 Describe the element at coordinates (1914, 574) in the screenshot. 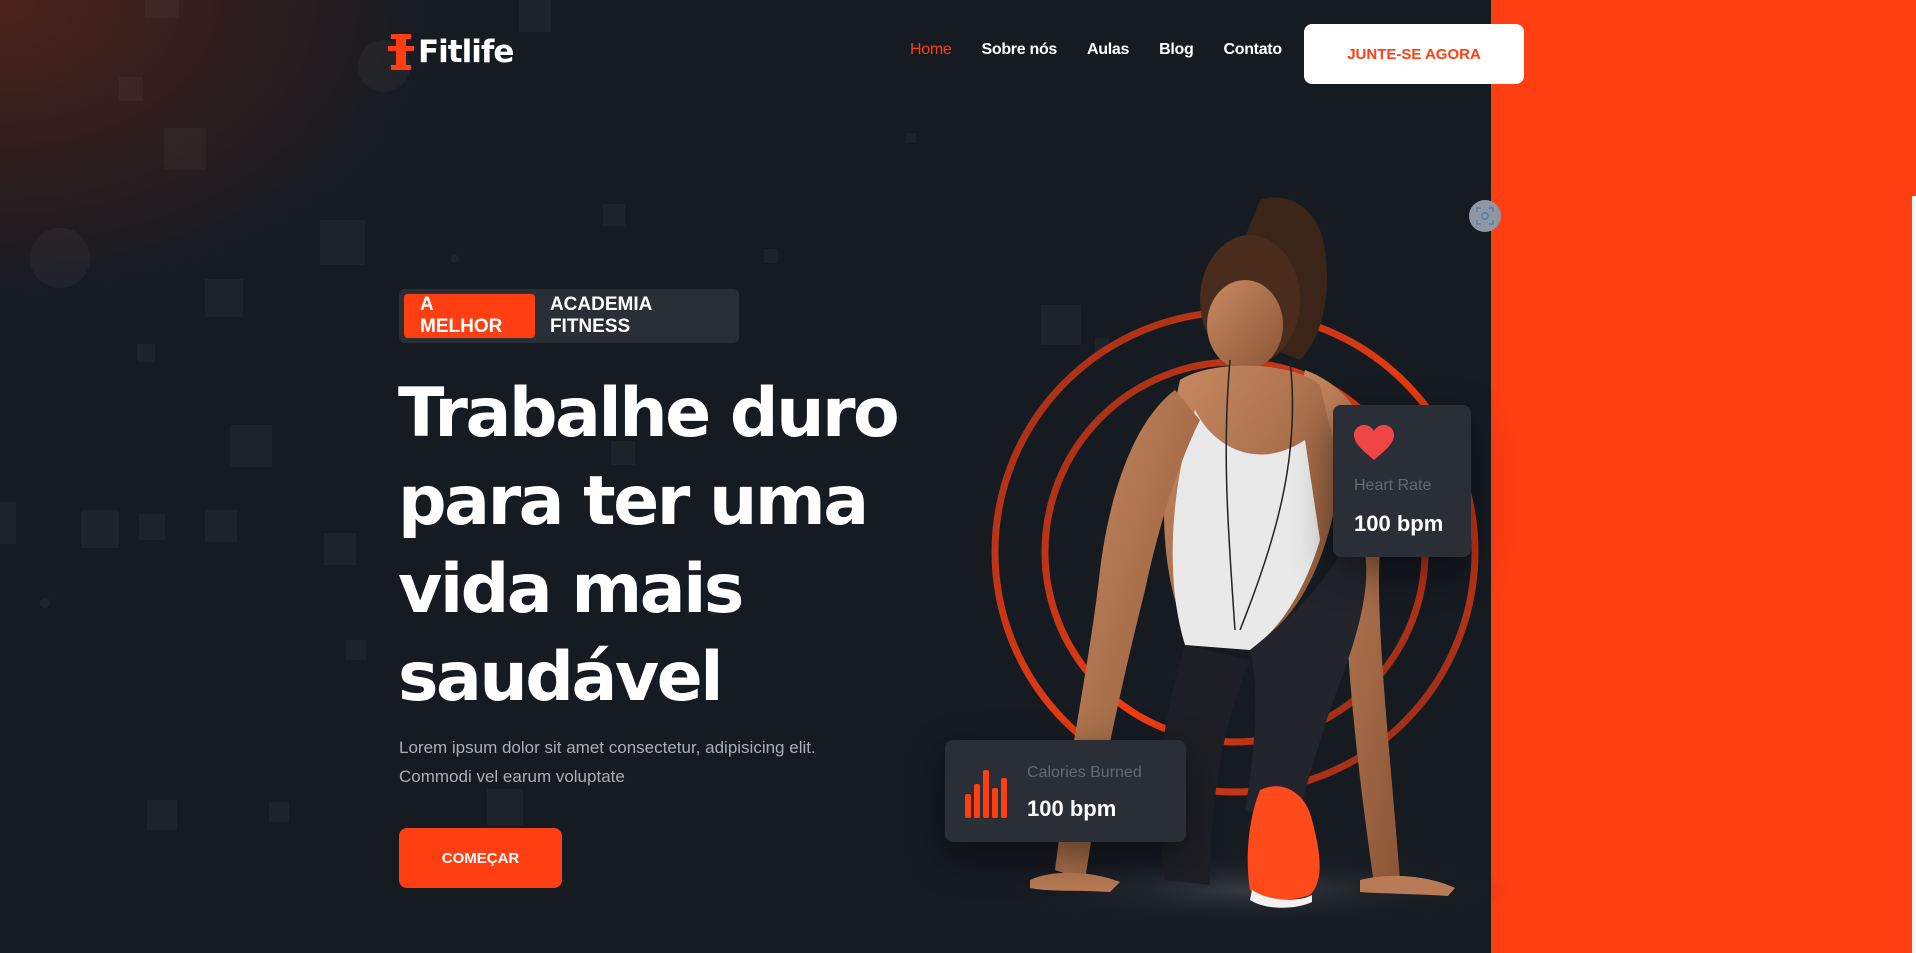

I see `scrollbar` at that location.